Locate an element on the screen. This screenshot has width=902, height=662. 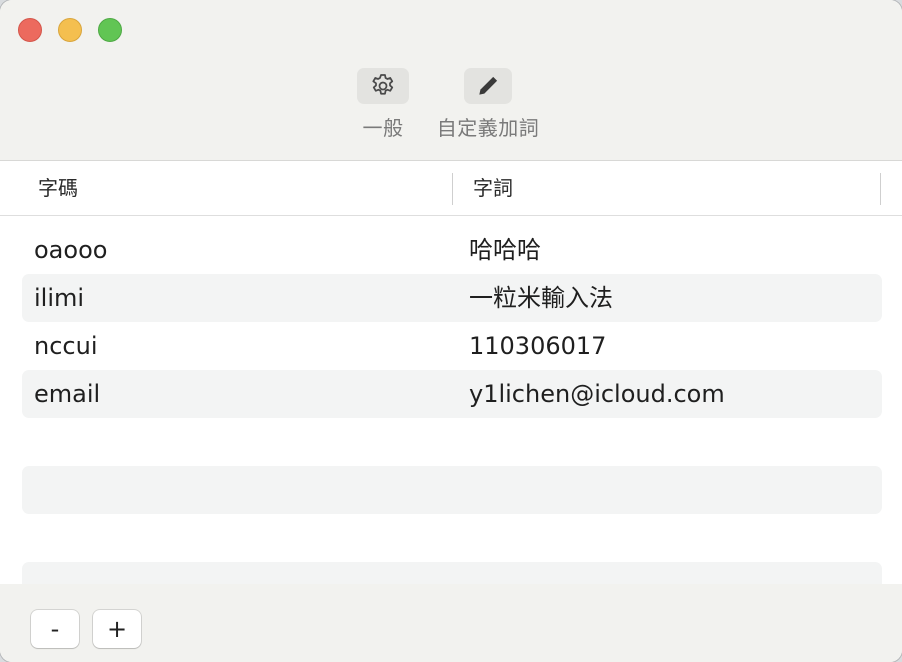
minimize-window-button is located at coordinates (70, 30).